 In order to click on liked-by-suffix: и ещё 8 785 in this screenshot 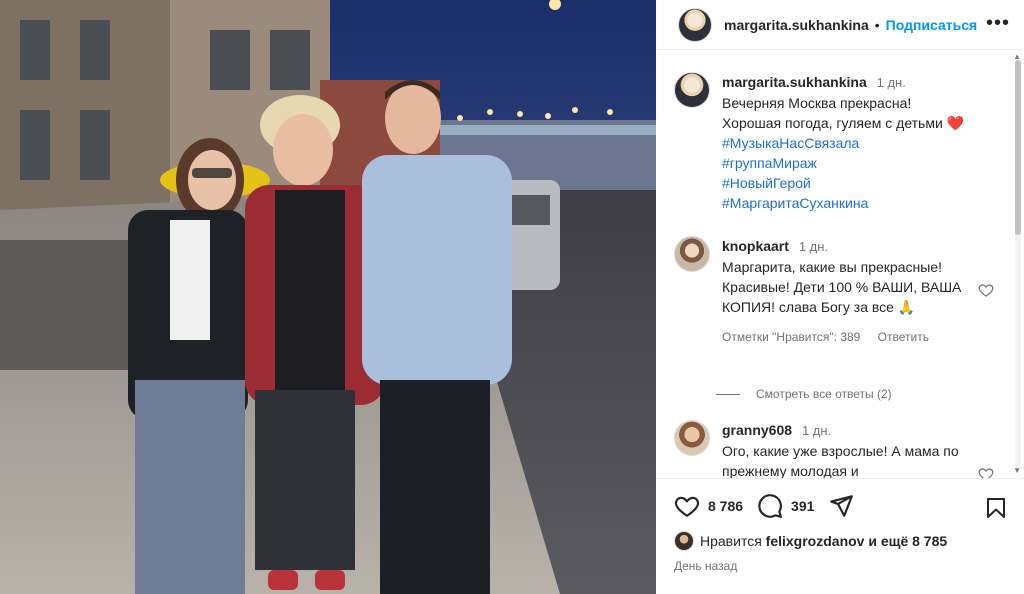, I will do `click(907, 541)`.